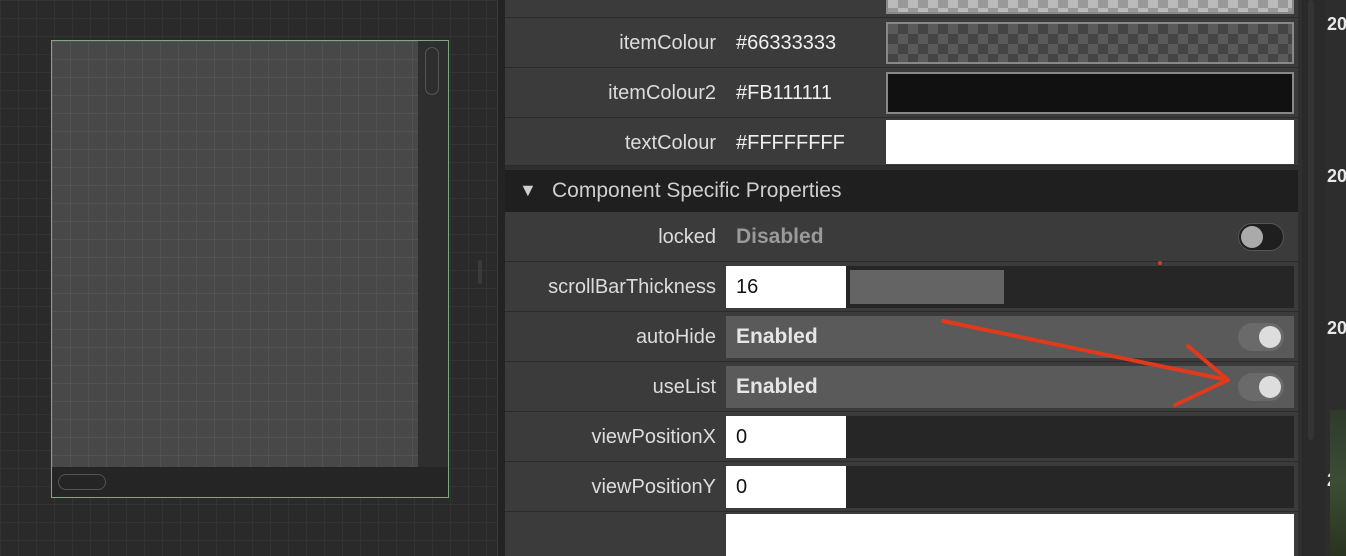  I want to click on right-side-strip: 20 20 20 20, so click(1336, 278).